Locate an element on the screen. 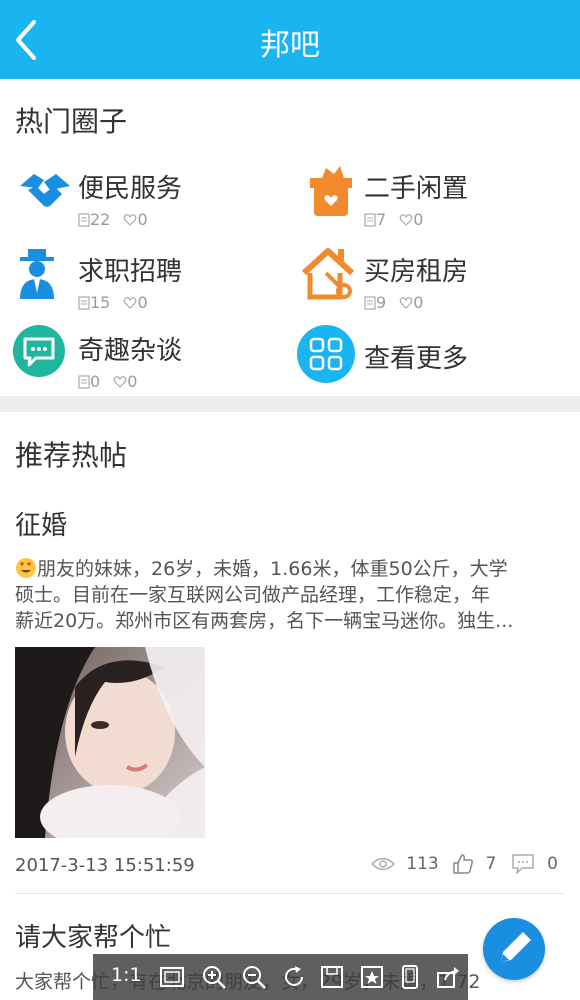 This screenshot has width=580, height=1000. post-title: 征婚 is located at coordinates (41, 523).